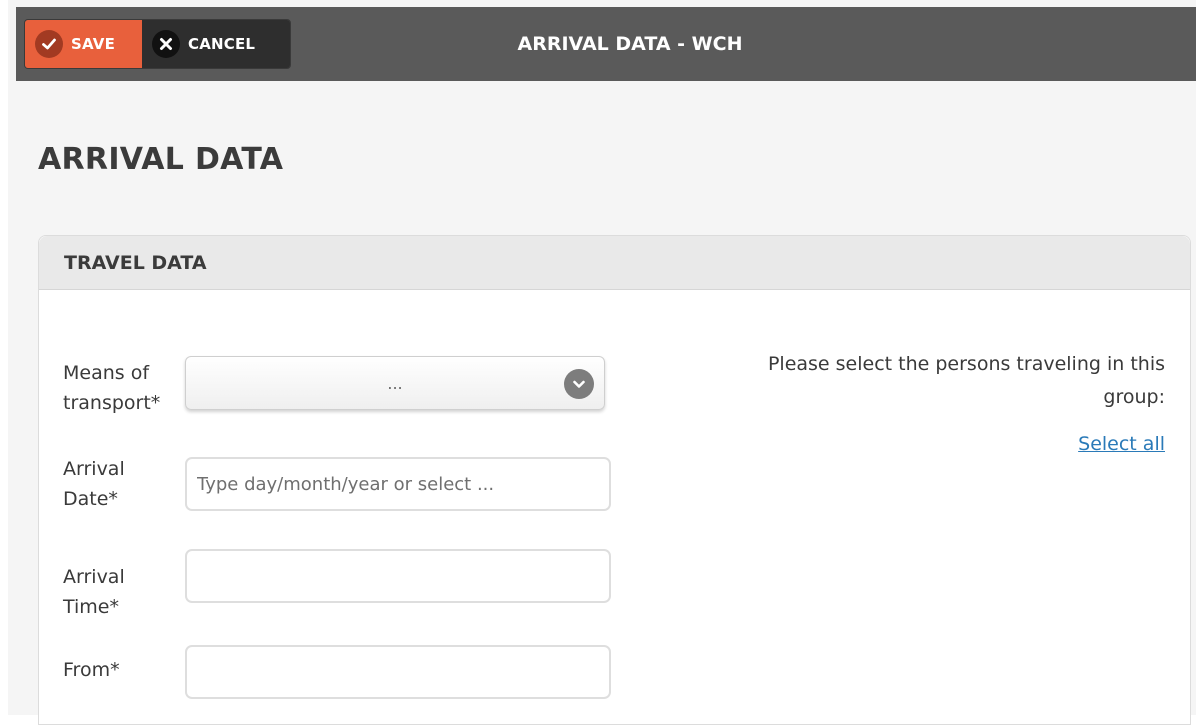  Describe the element at coordinates (398, 484) in the screenshot. I see `arrival-date-input` at that location.